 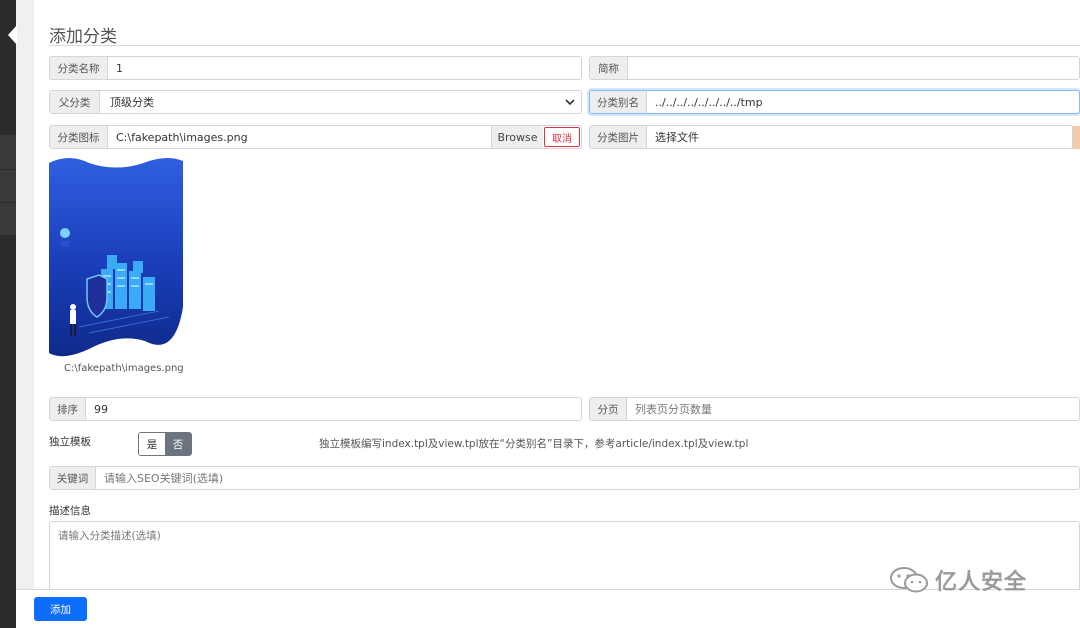 I want to click on watermark: 亿人安全, so click(x=958, y=580).